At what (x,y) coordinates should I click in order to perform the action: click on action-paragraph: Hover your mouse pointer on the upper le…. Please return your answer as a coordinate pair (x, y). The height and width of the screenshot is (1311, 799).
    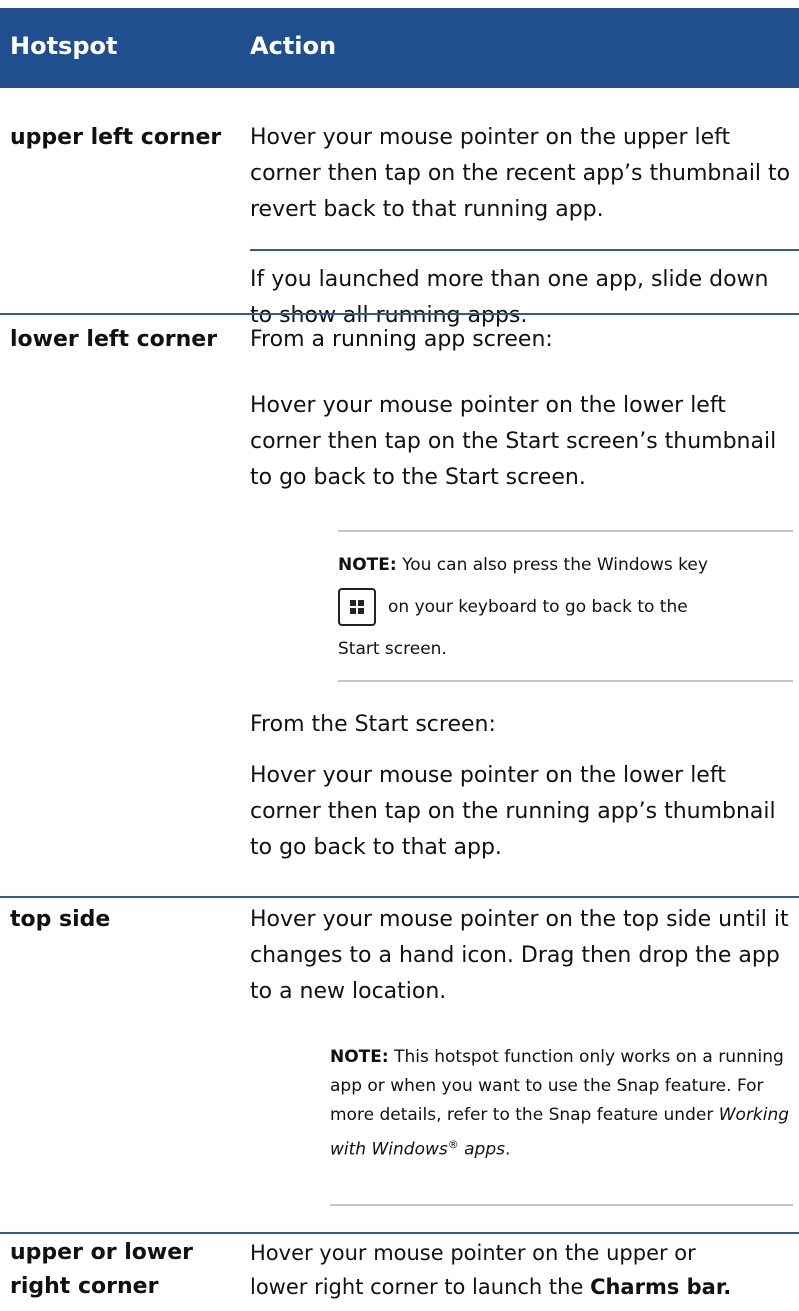
    Looking at the image, I should click on (520, 173).